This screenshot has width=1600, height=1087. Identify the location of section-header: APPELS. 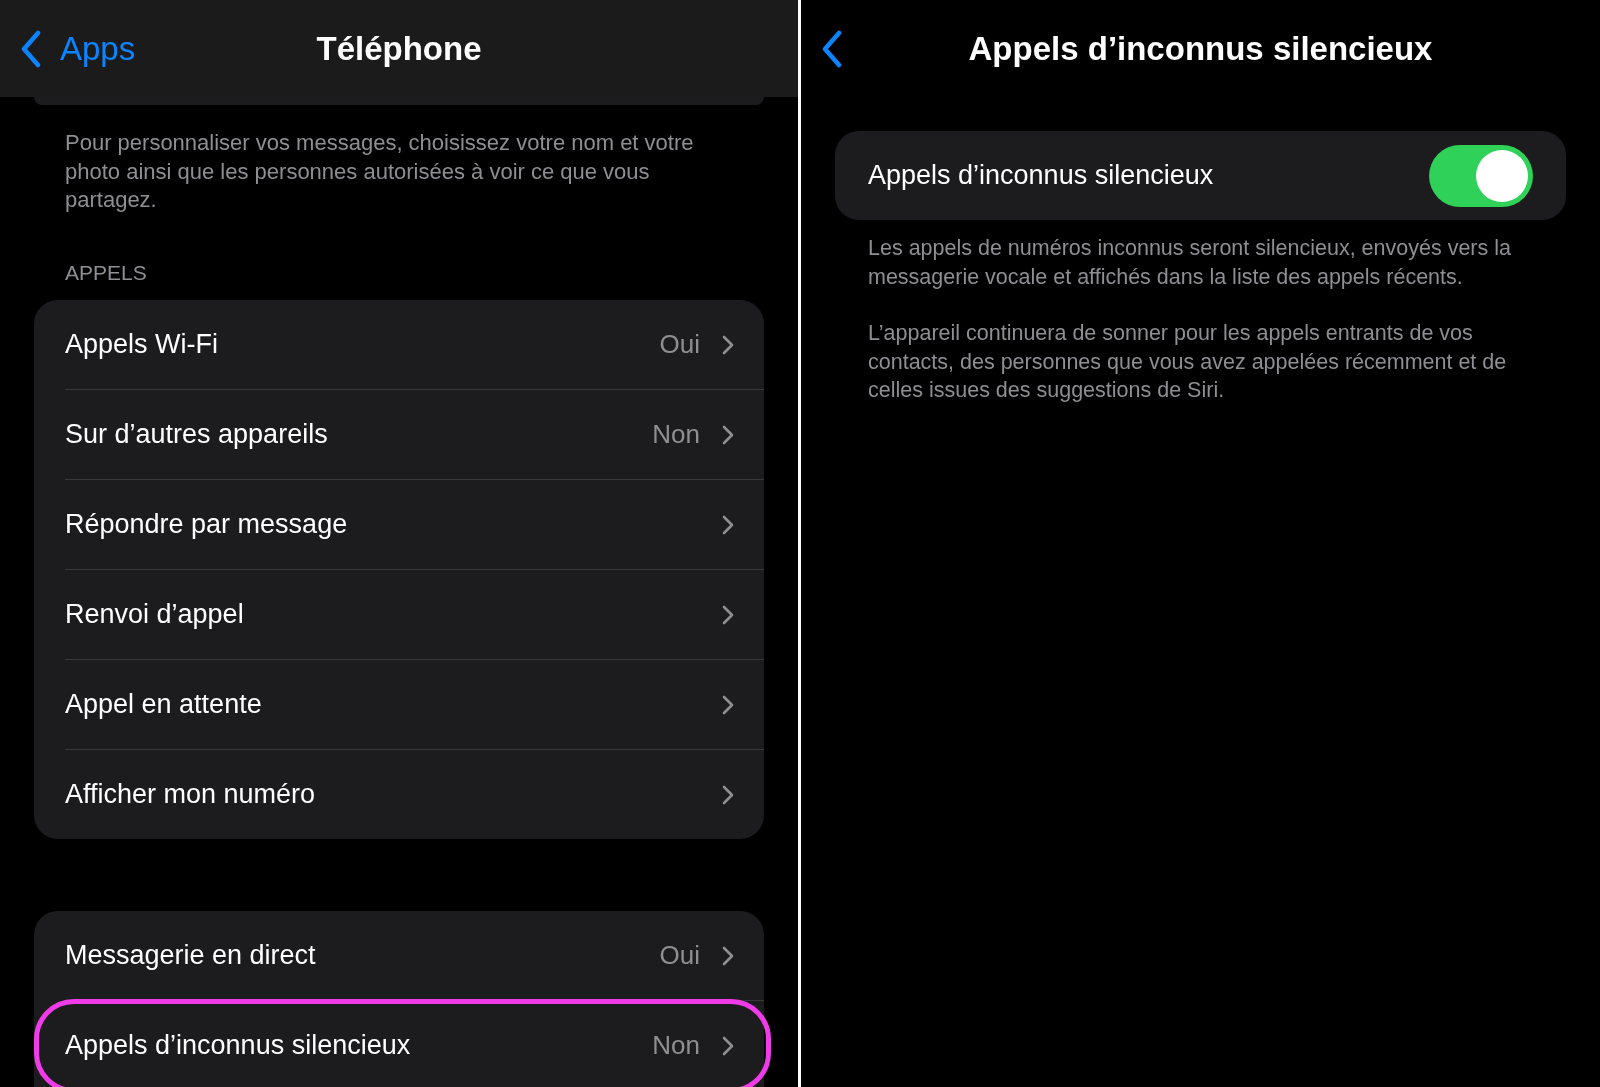
(106, 272).